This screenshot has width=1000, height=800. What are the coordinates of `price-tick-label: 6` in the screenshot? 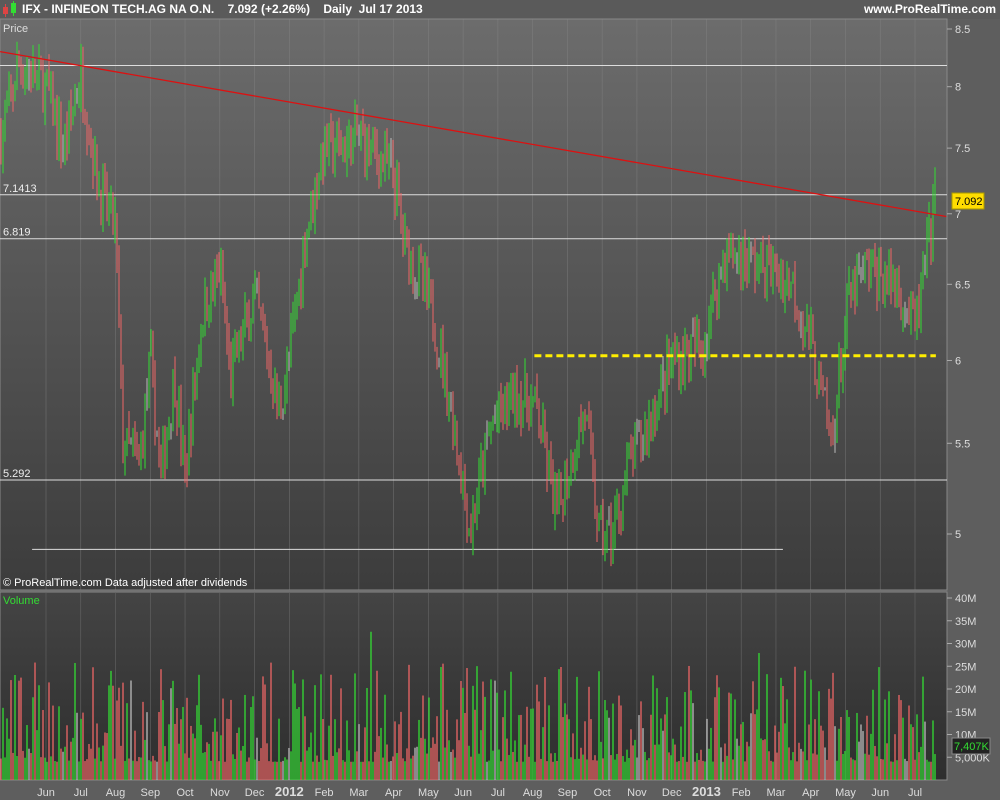 It's located at (958, 361).